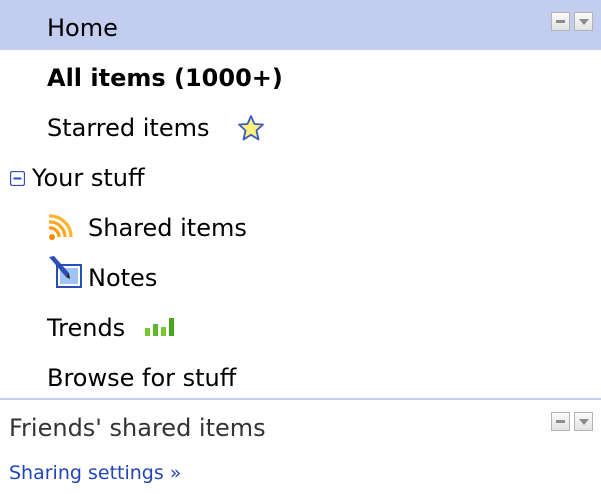 This screenshot has height=494, width=601. I want to click on nav-notes-row: Notes, so click(300, 275).